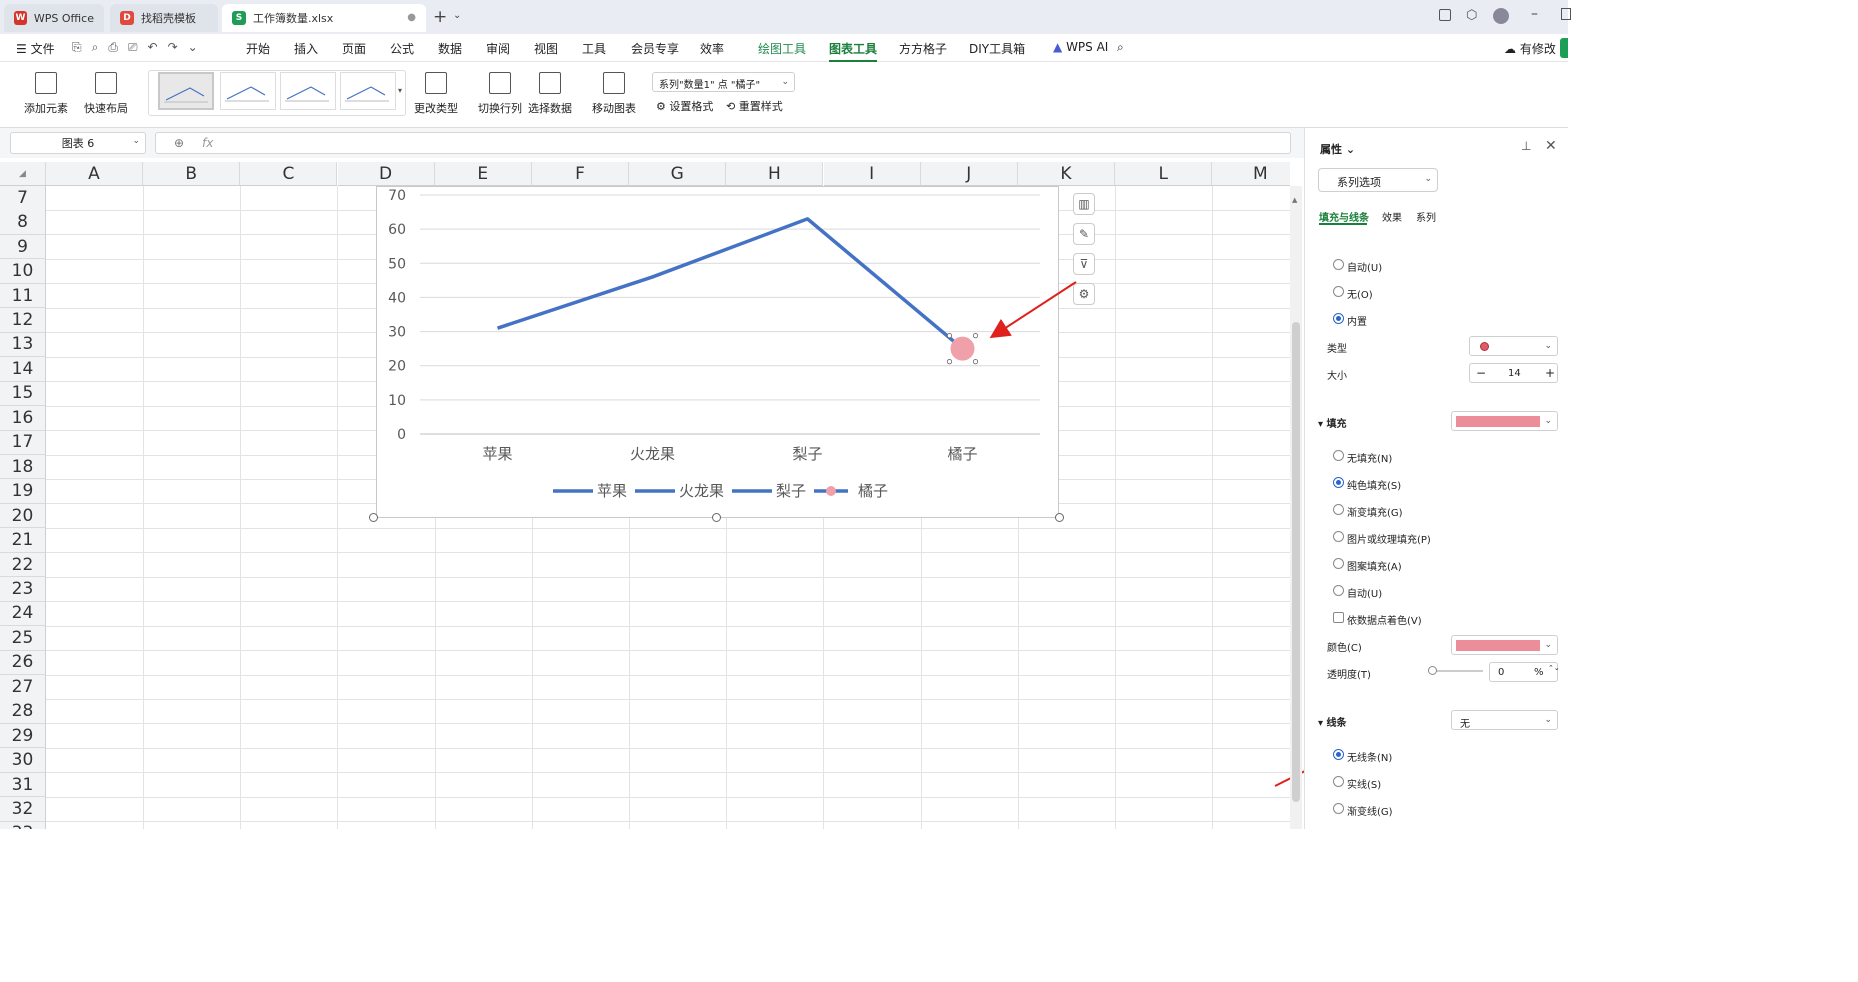 The width and height of the screenshot is (1858, 982). I want to click on tab-template: D 找稻壳模板, so click(164, 18).